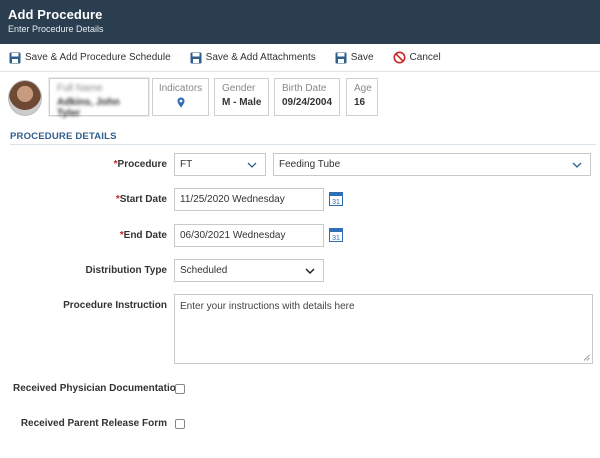 Image resolution: width=600 pixels, height=458 pixels. What do you see at coordinates (303, 144) in the screenshot?
I see `section-divider` at bounding box center [303, 144].